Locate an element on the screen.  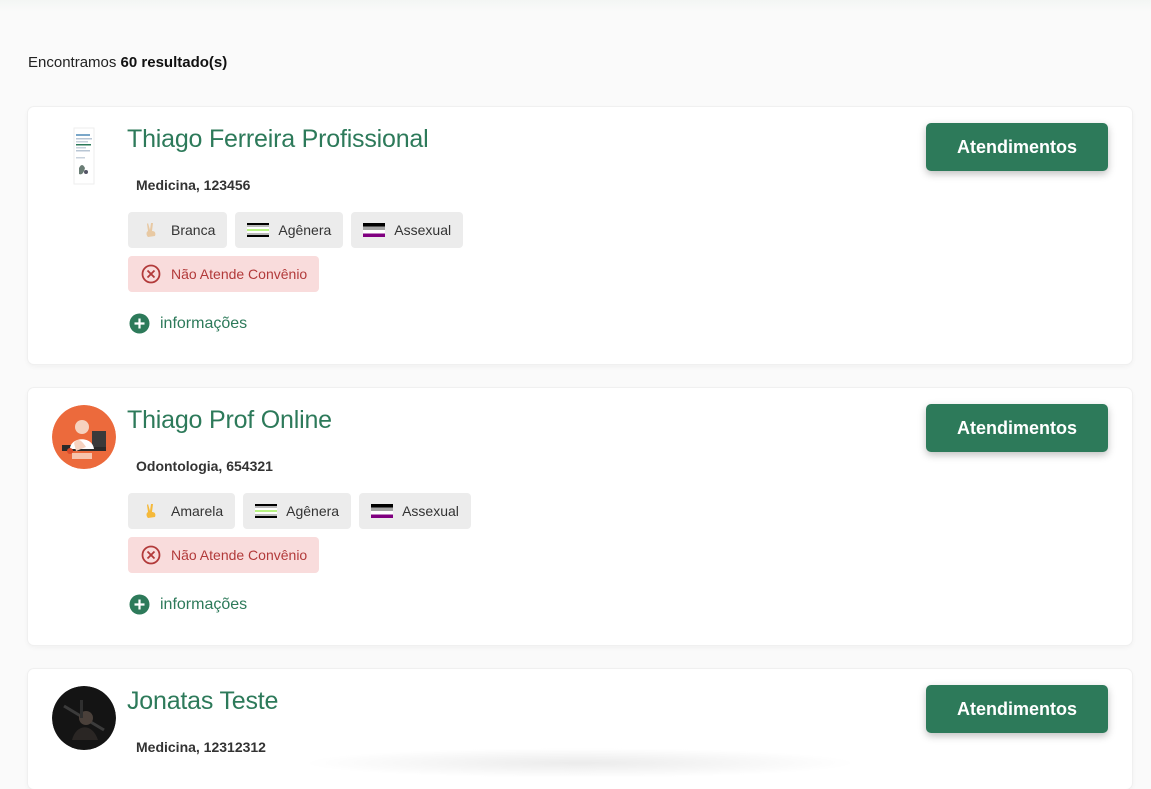
tag-label: Amarela is located at coordinates (197, 511).